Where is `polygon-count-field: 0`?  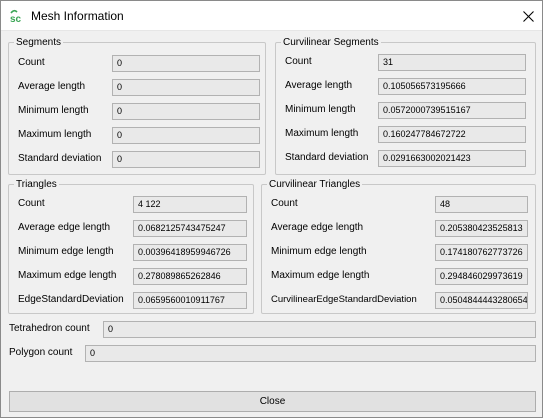 polygon-count-field: 0 is located at coordinates (310, 353).